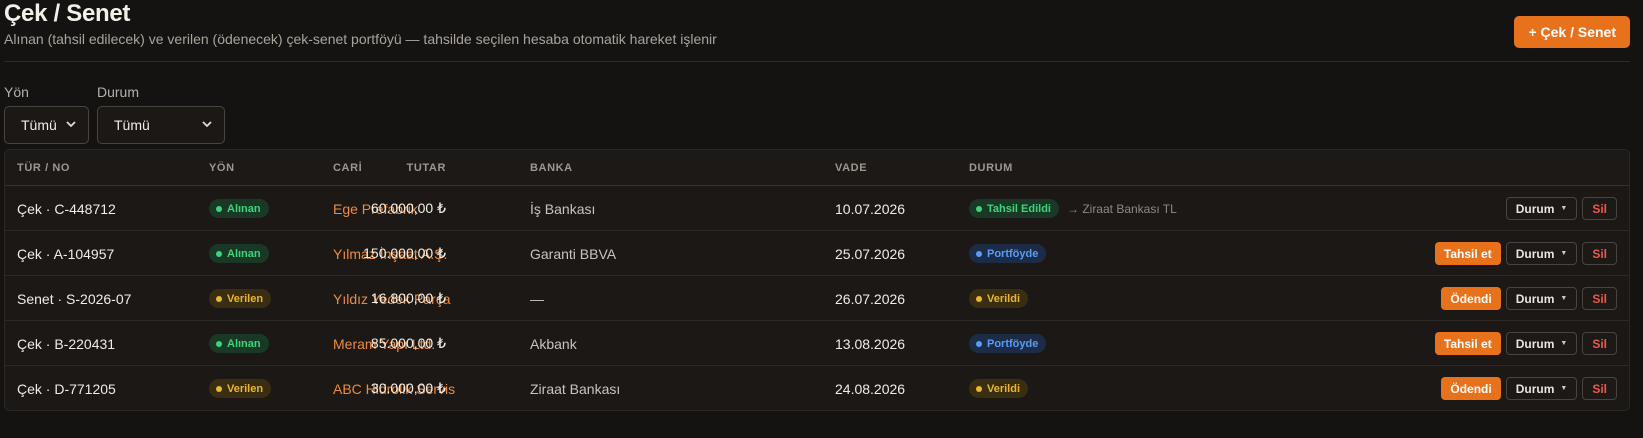  Describe the element at coordinates (132, 125) in the screenshot. I see `status-select-value: Tümü` at that location.